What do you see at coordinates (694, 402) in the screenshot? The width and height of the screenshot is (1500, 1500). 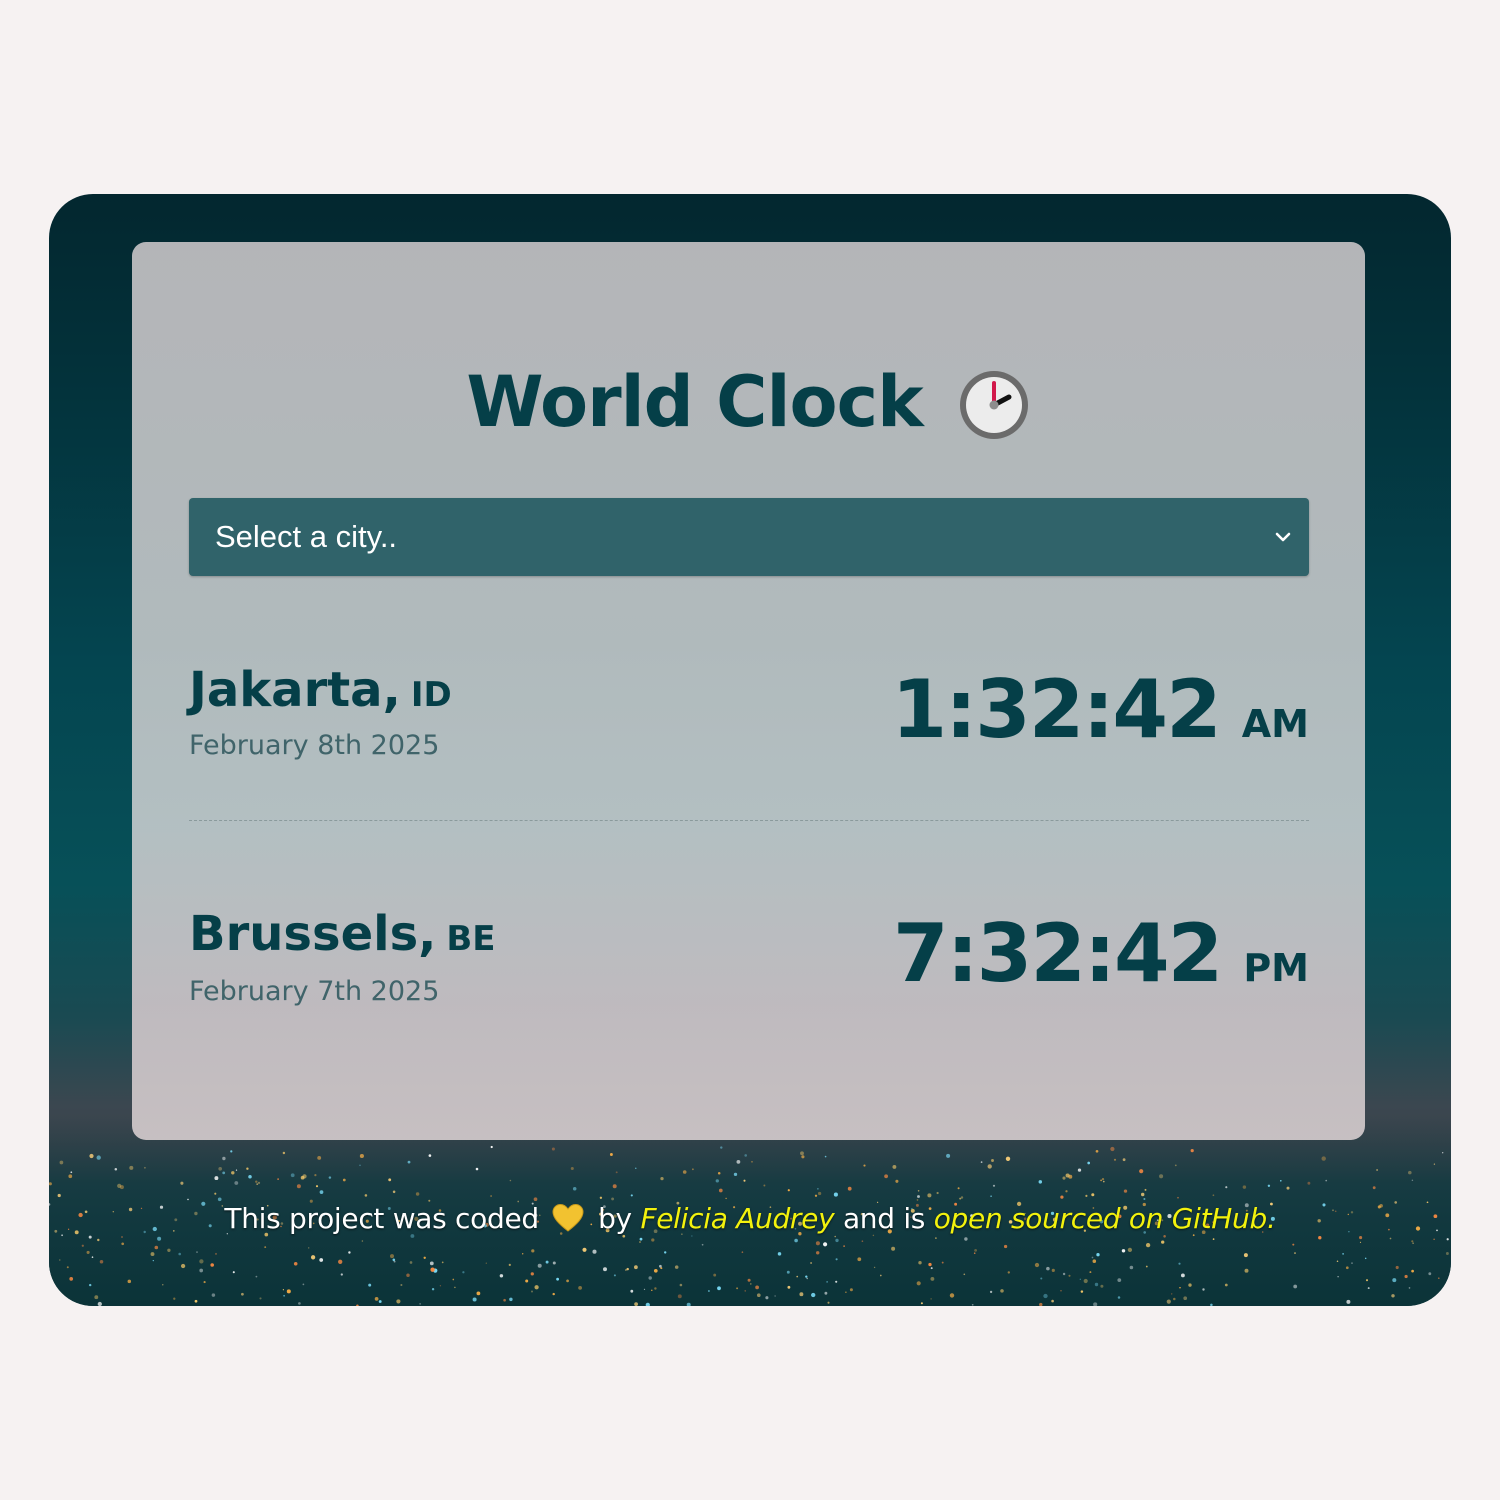 I see `page-title: World Clock` at bounding box center [694, 402].